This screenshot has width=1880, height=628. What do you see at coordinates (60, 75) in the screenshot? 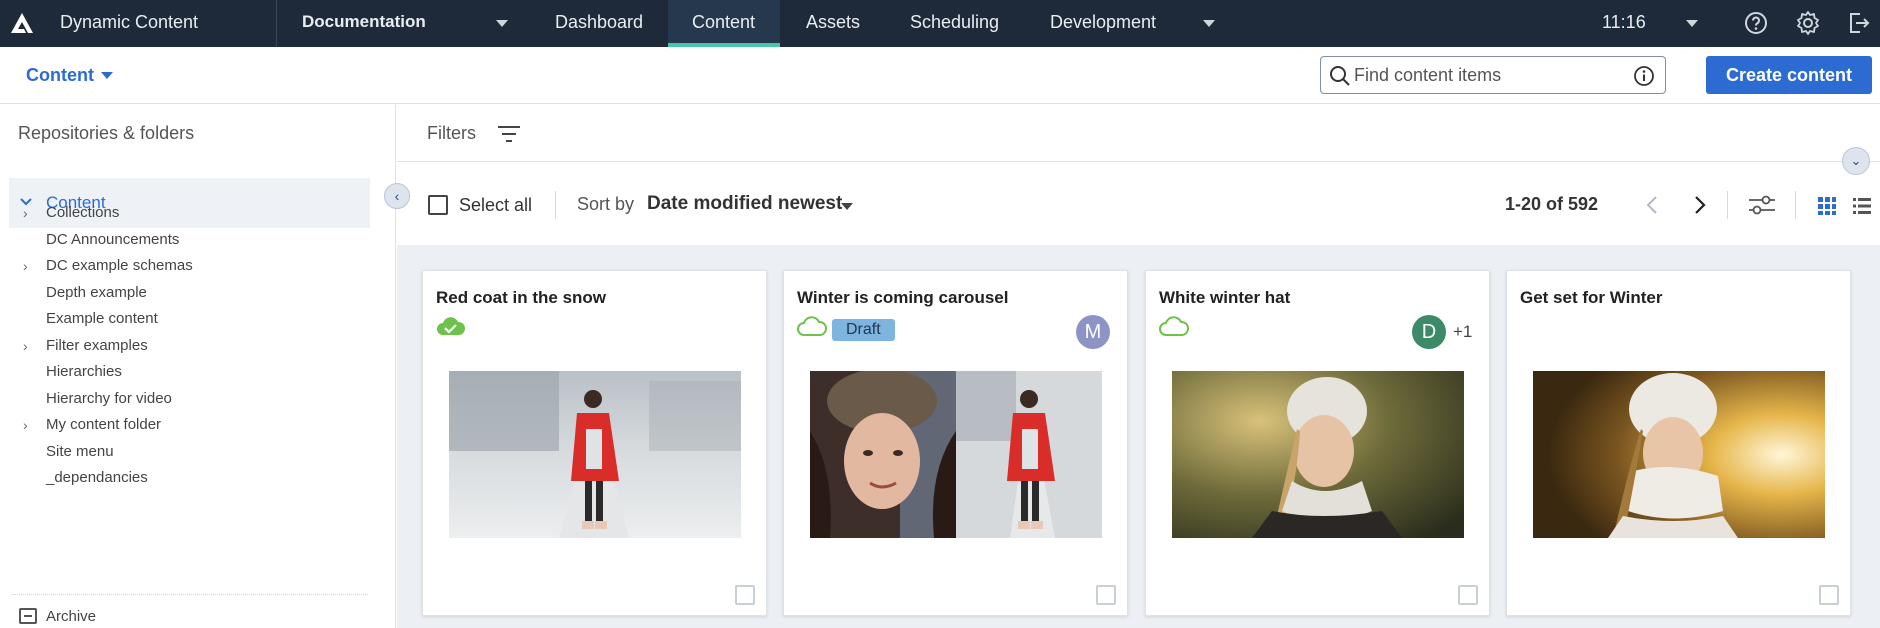
I see `section-selector: Content` at bounding box center [60, 75].